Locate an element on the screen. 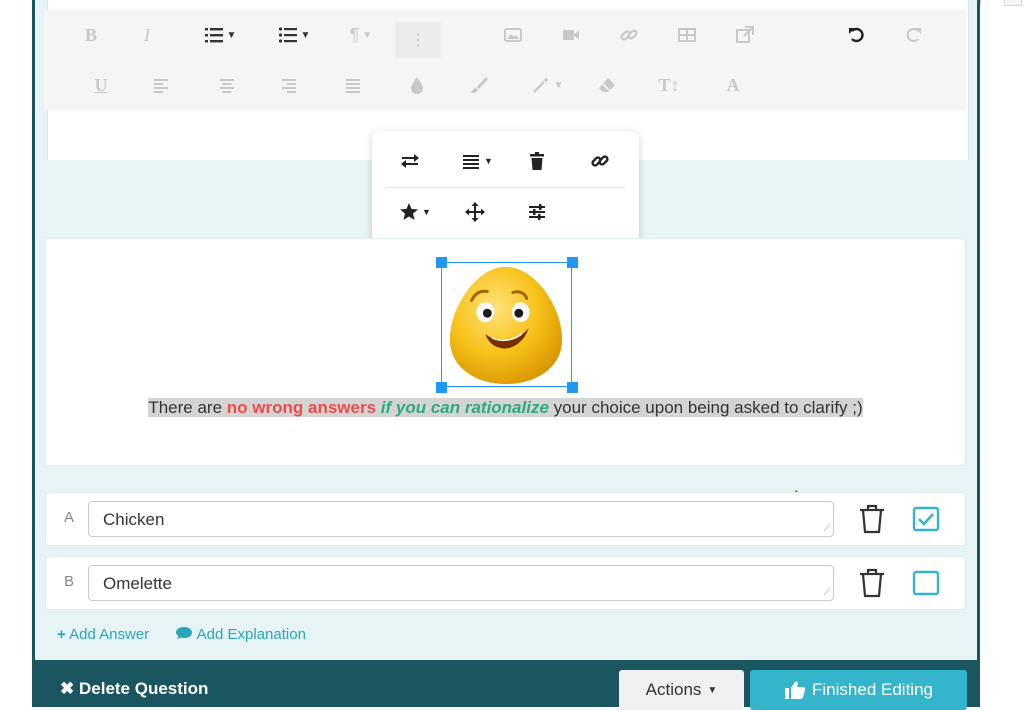 This screenshot has height=710, width=1024. caret-down-icon: ▼ is located at coordinates (712, 690).